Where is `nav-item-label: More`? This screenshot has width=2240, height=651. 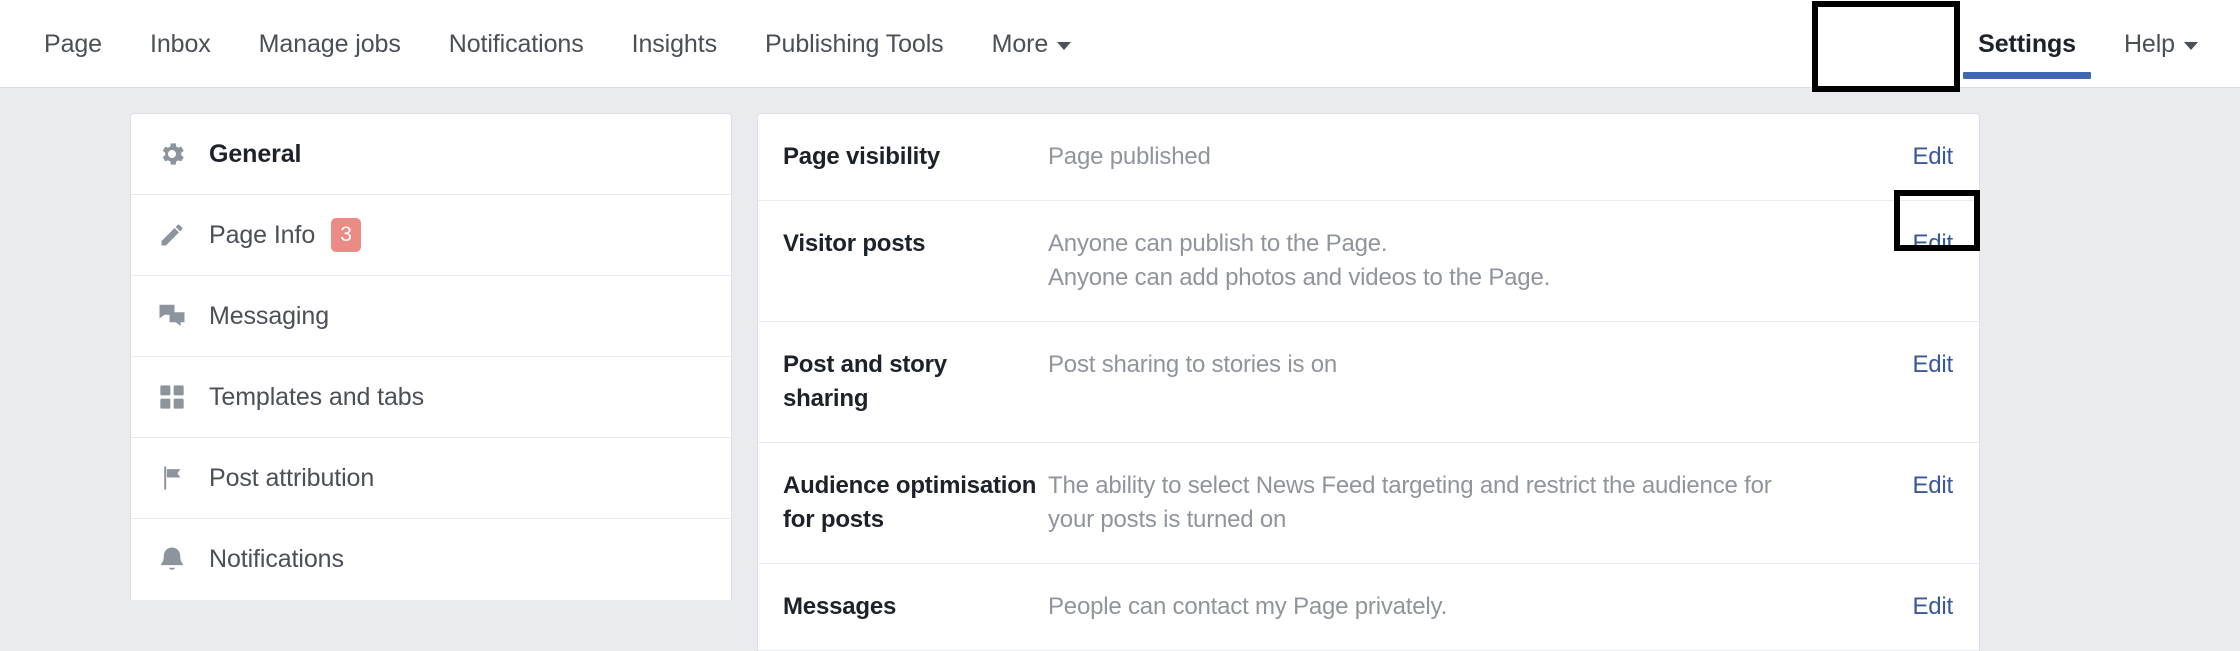 nav-item-label: More is located at coordinates (1020, 43).